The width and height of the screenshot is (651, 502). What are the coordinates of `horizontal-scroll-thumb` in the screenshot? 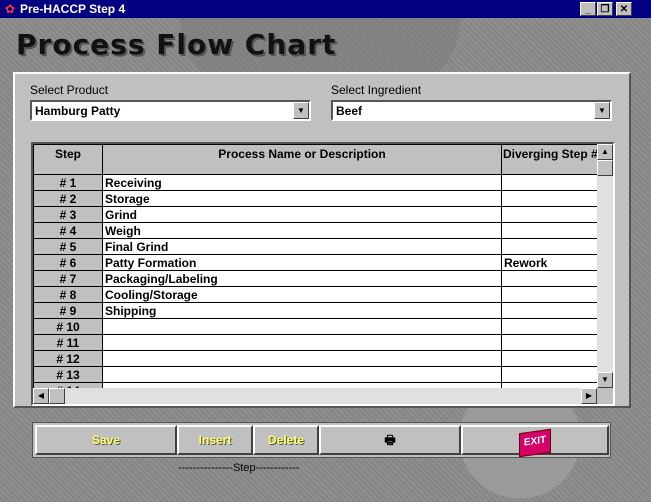 It's located at (57, 396).